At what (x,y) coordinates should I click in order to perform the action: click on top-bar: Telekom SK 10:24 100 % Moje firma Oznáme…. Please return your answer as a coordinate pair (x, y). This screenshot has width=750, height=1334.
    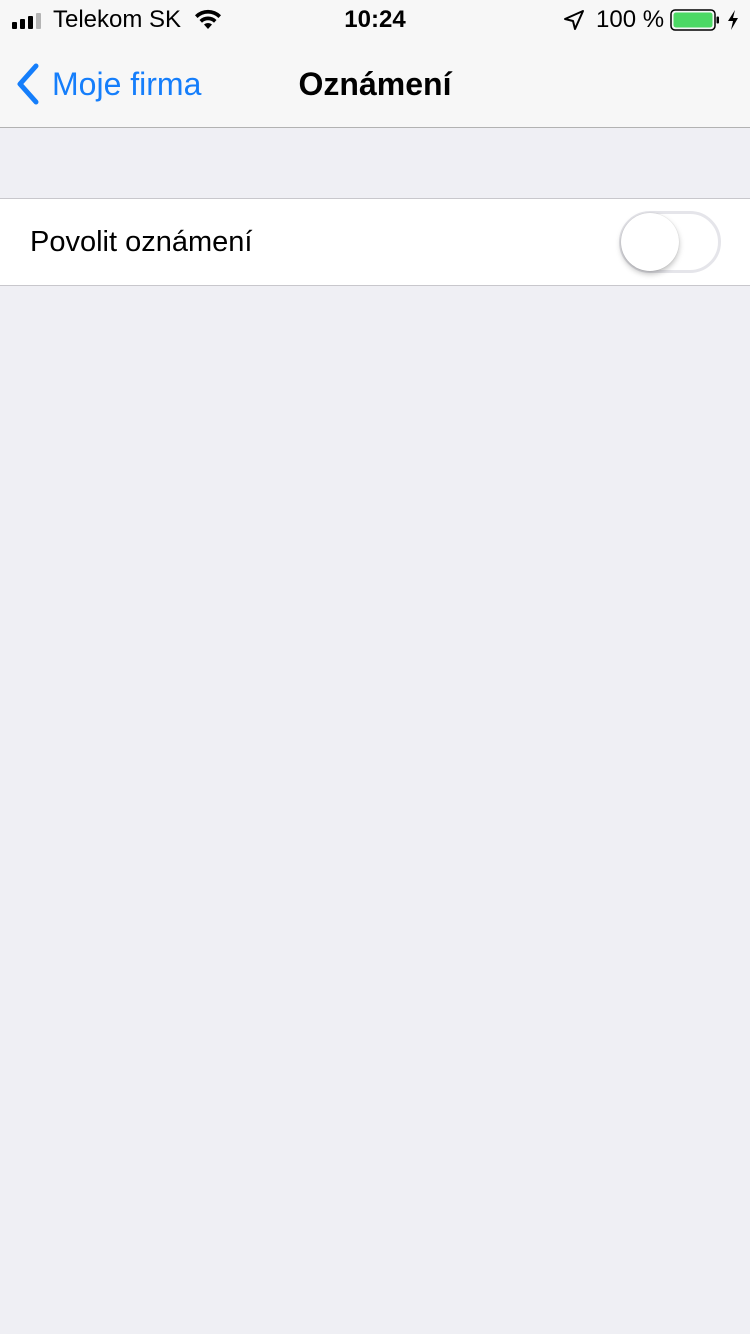
    Looking at the image, I should click on (375, 64).